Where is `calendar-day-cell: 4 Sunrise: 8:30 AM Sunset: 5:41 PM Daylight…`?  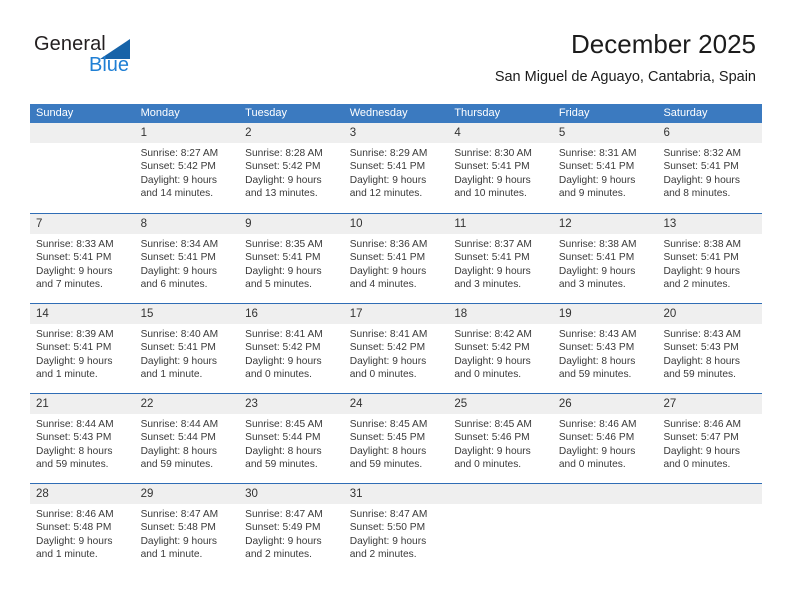
calendar-day-cell: 4 Sunrise: 8:30 AM Sunset: 5:41 PM Daylight… is located at coordinates (500, 168).